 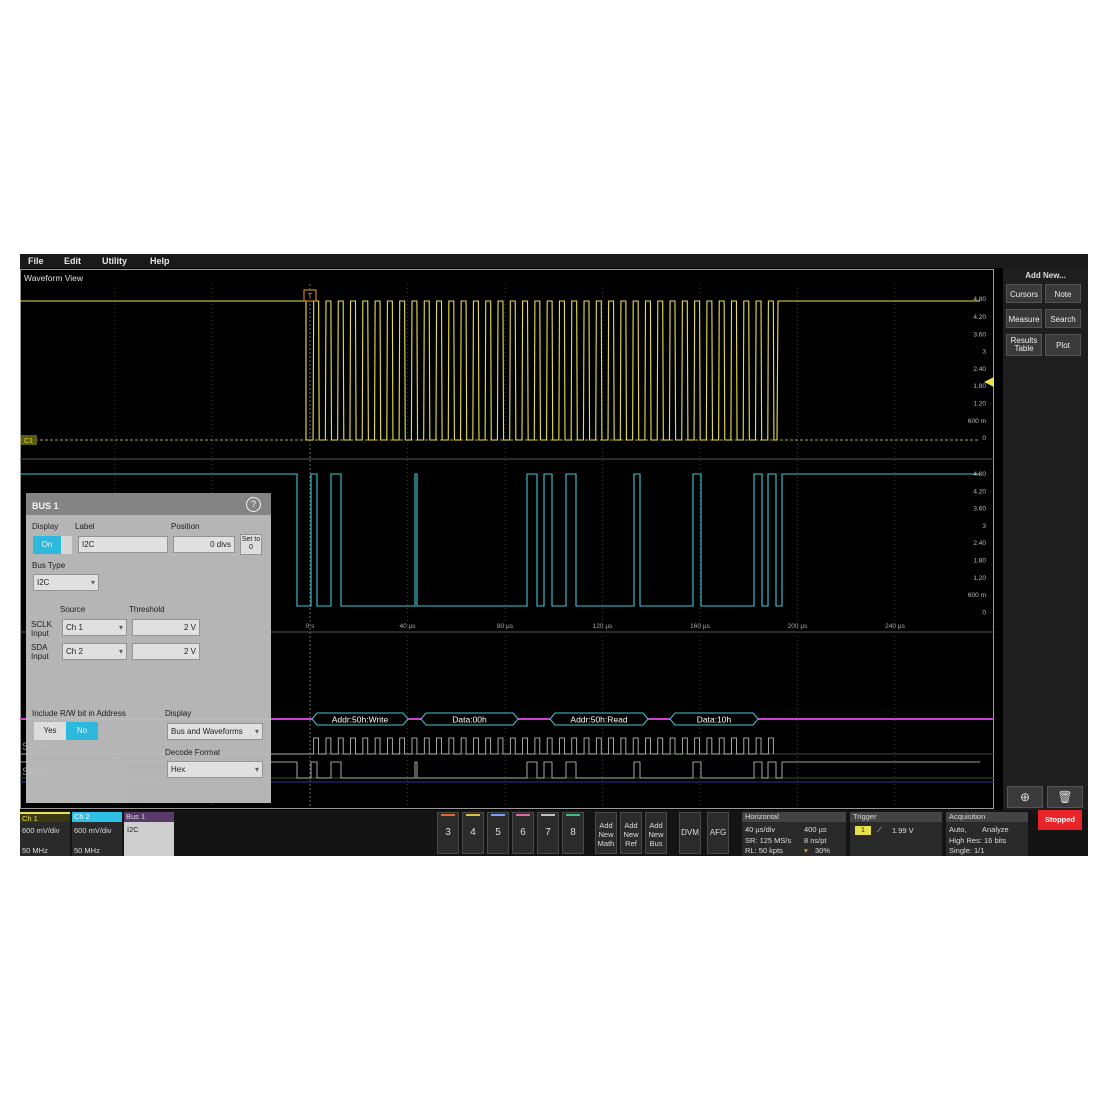 I want to click on acquisition-mode: Auto,, so click(x=958, y=829).